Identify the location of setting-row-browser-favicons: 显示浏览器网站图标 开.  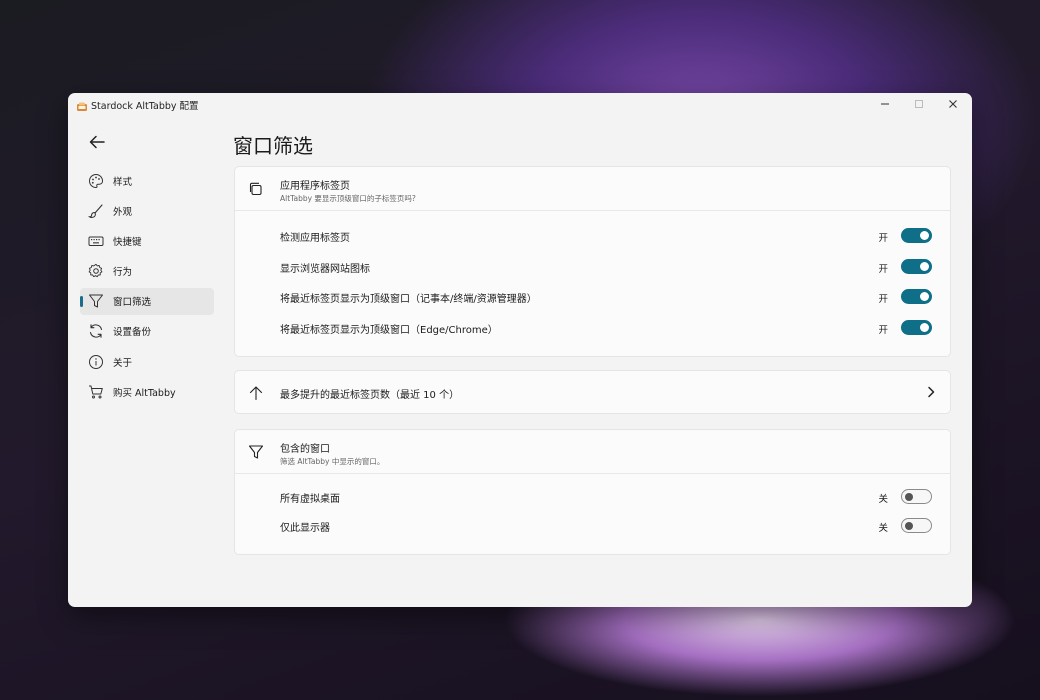
(592, 266).